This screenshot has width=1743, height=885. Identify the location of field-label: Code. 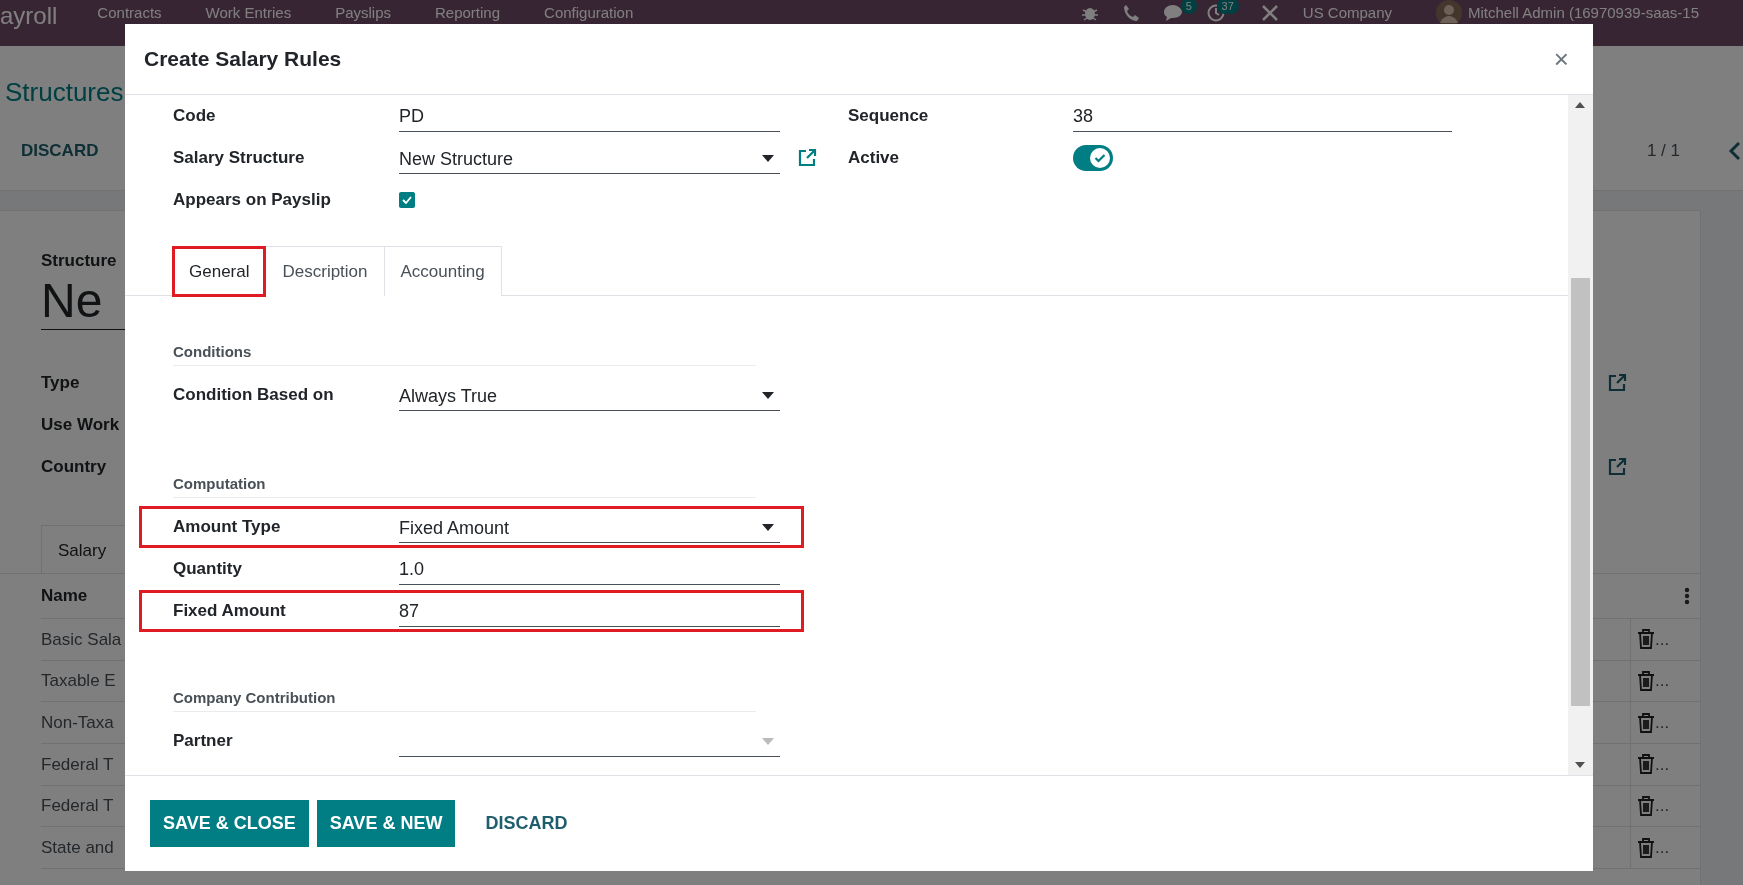
(195, 116).